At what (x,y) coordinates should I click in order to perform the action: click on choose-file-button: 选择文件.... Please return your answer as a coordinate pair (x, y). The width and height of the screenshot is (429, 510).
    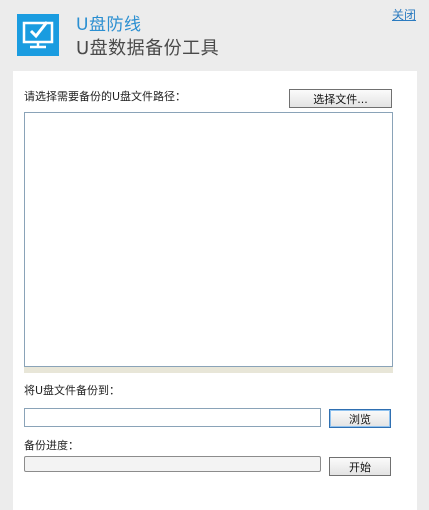
    Looking at the image, I should click on (340, 98).